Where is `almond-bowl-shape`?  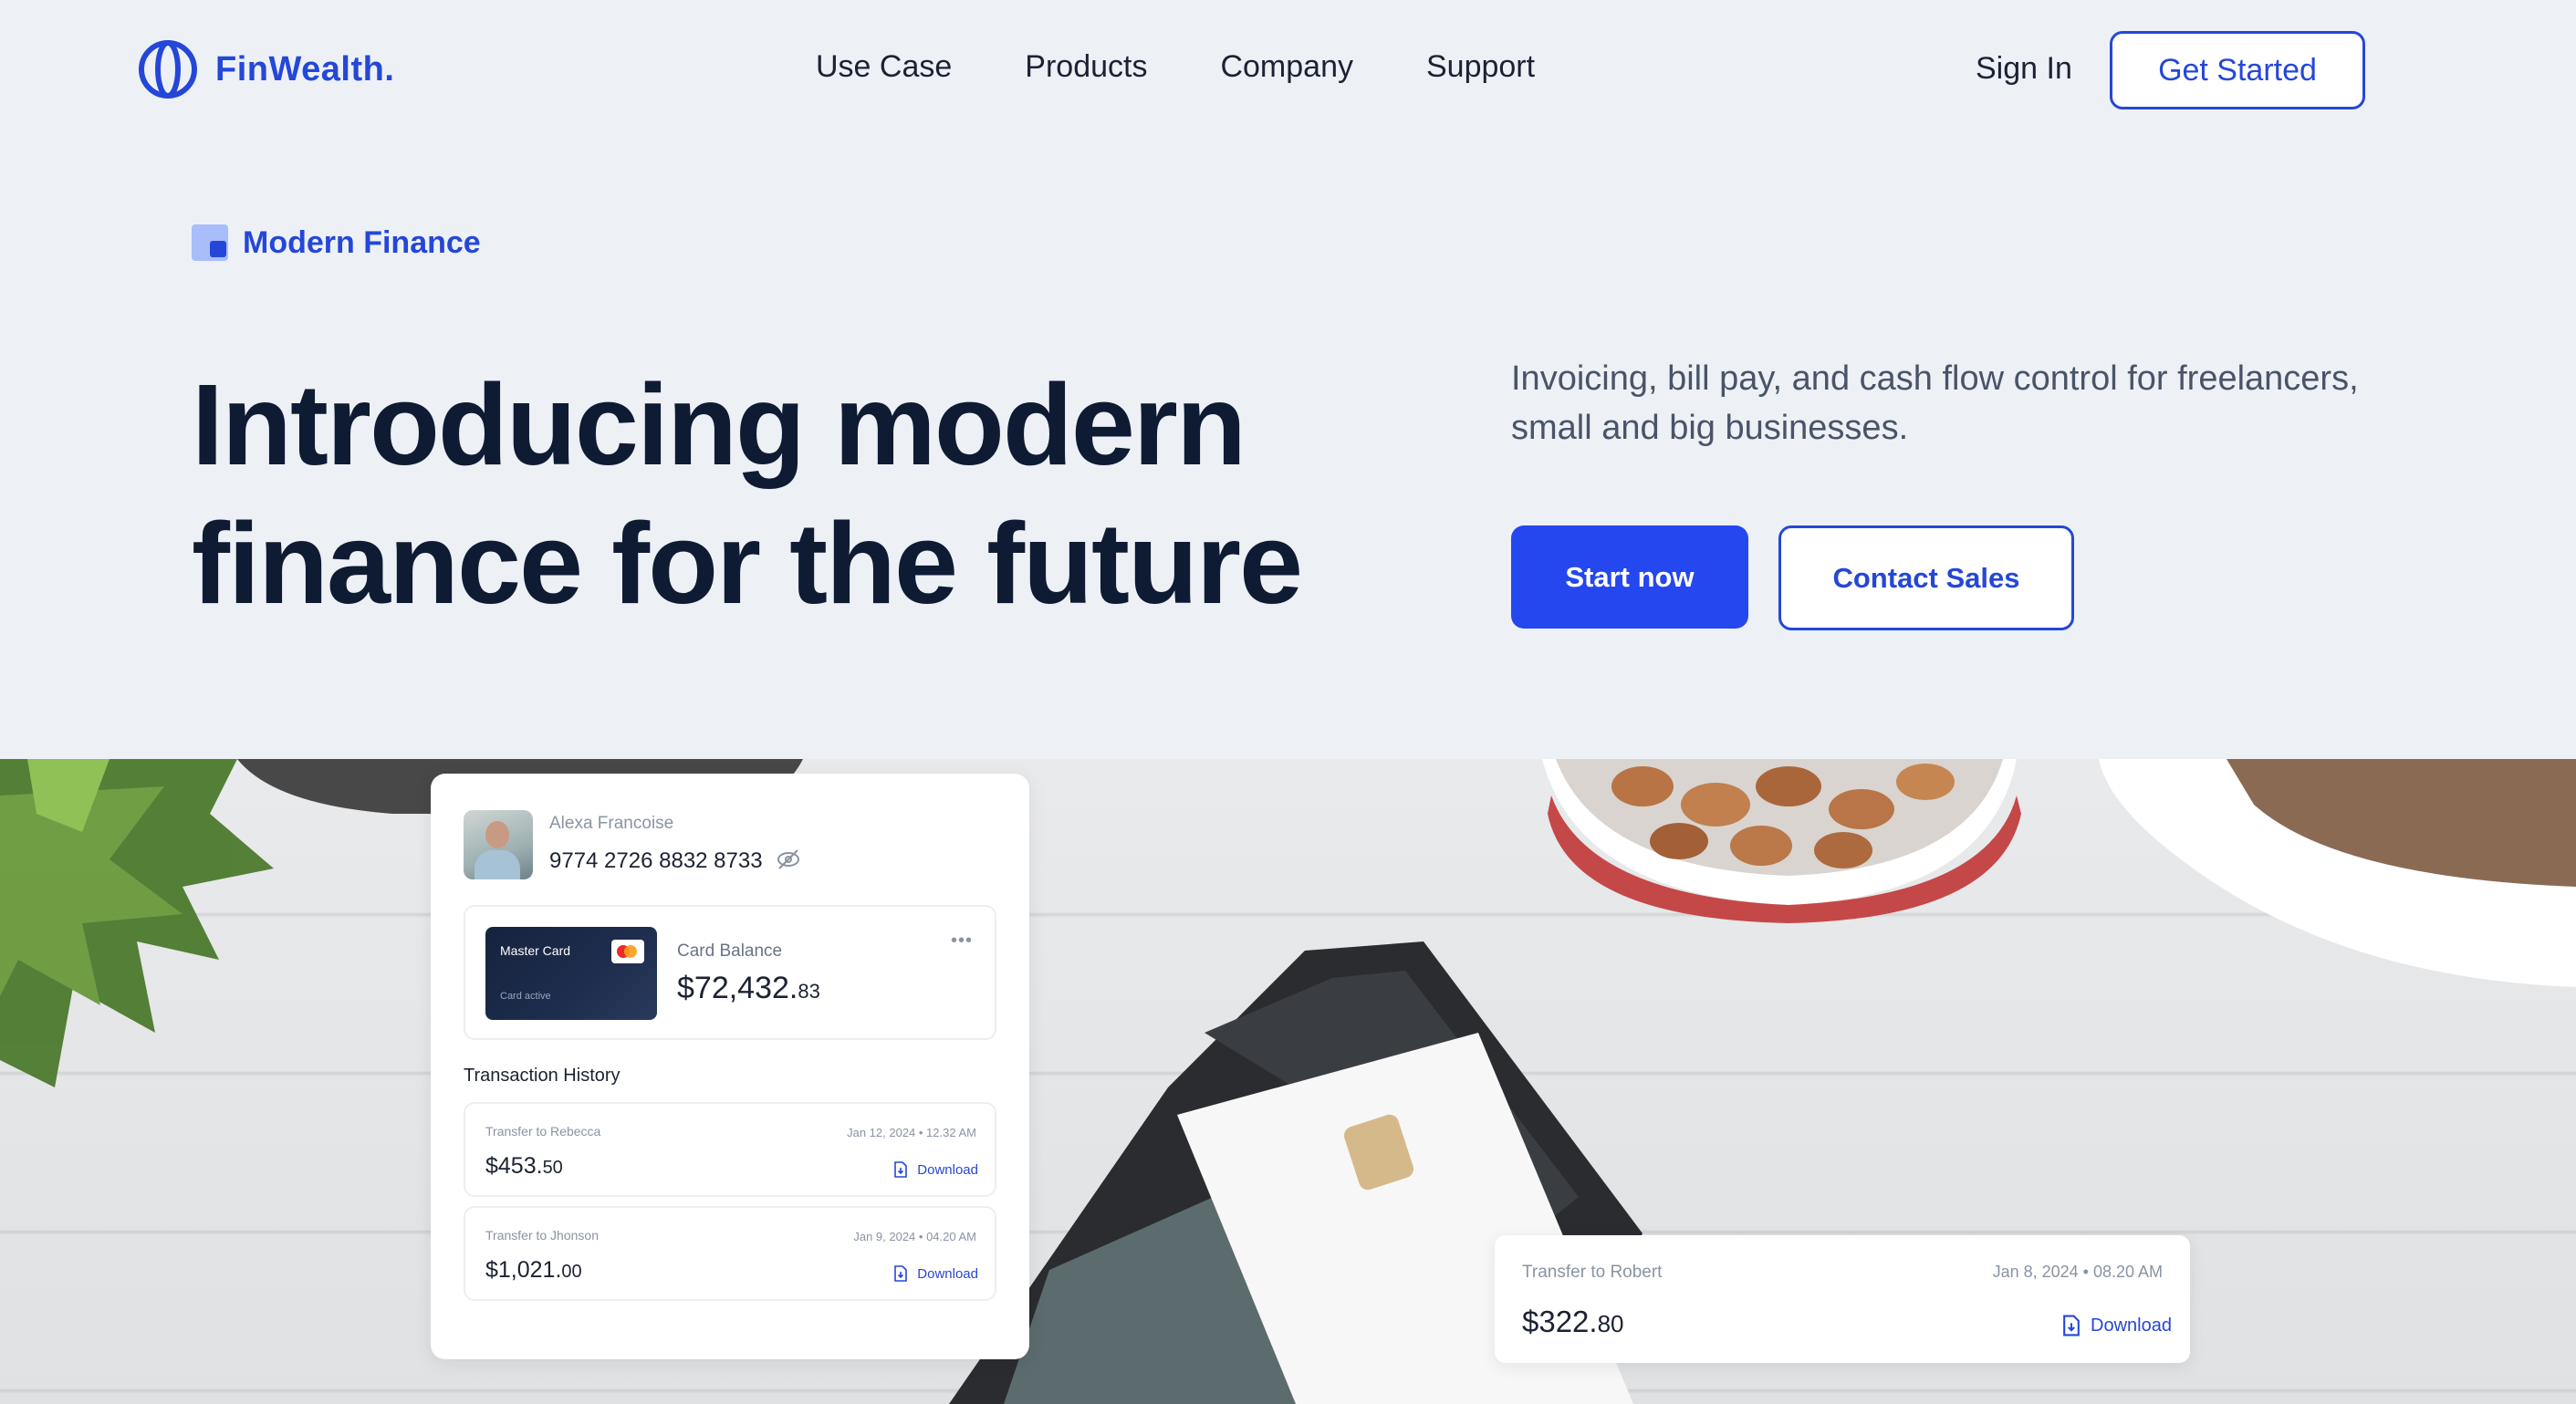 almond-bowl-shape is located at coordinates (1781, 841).